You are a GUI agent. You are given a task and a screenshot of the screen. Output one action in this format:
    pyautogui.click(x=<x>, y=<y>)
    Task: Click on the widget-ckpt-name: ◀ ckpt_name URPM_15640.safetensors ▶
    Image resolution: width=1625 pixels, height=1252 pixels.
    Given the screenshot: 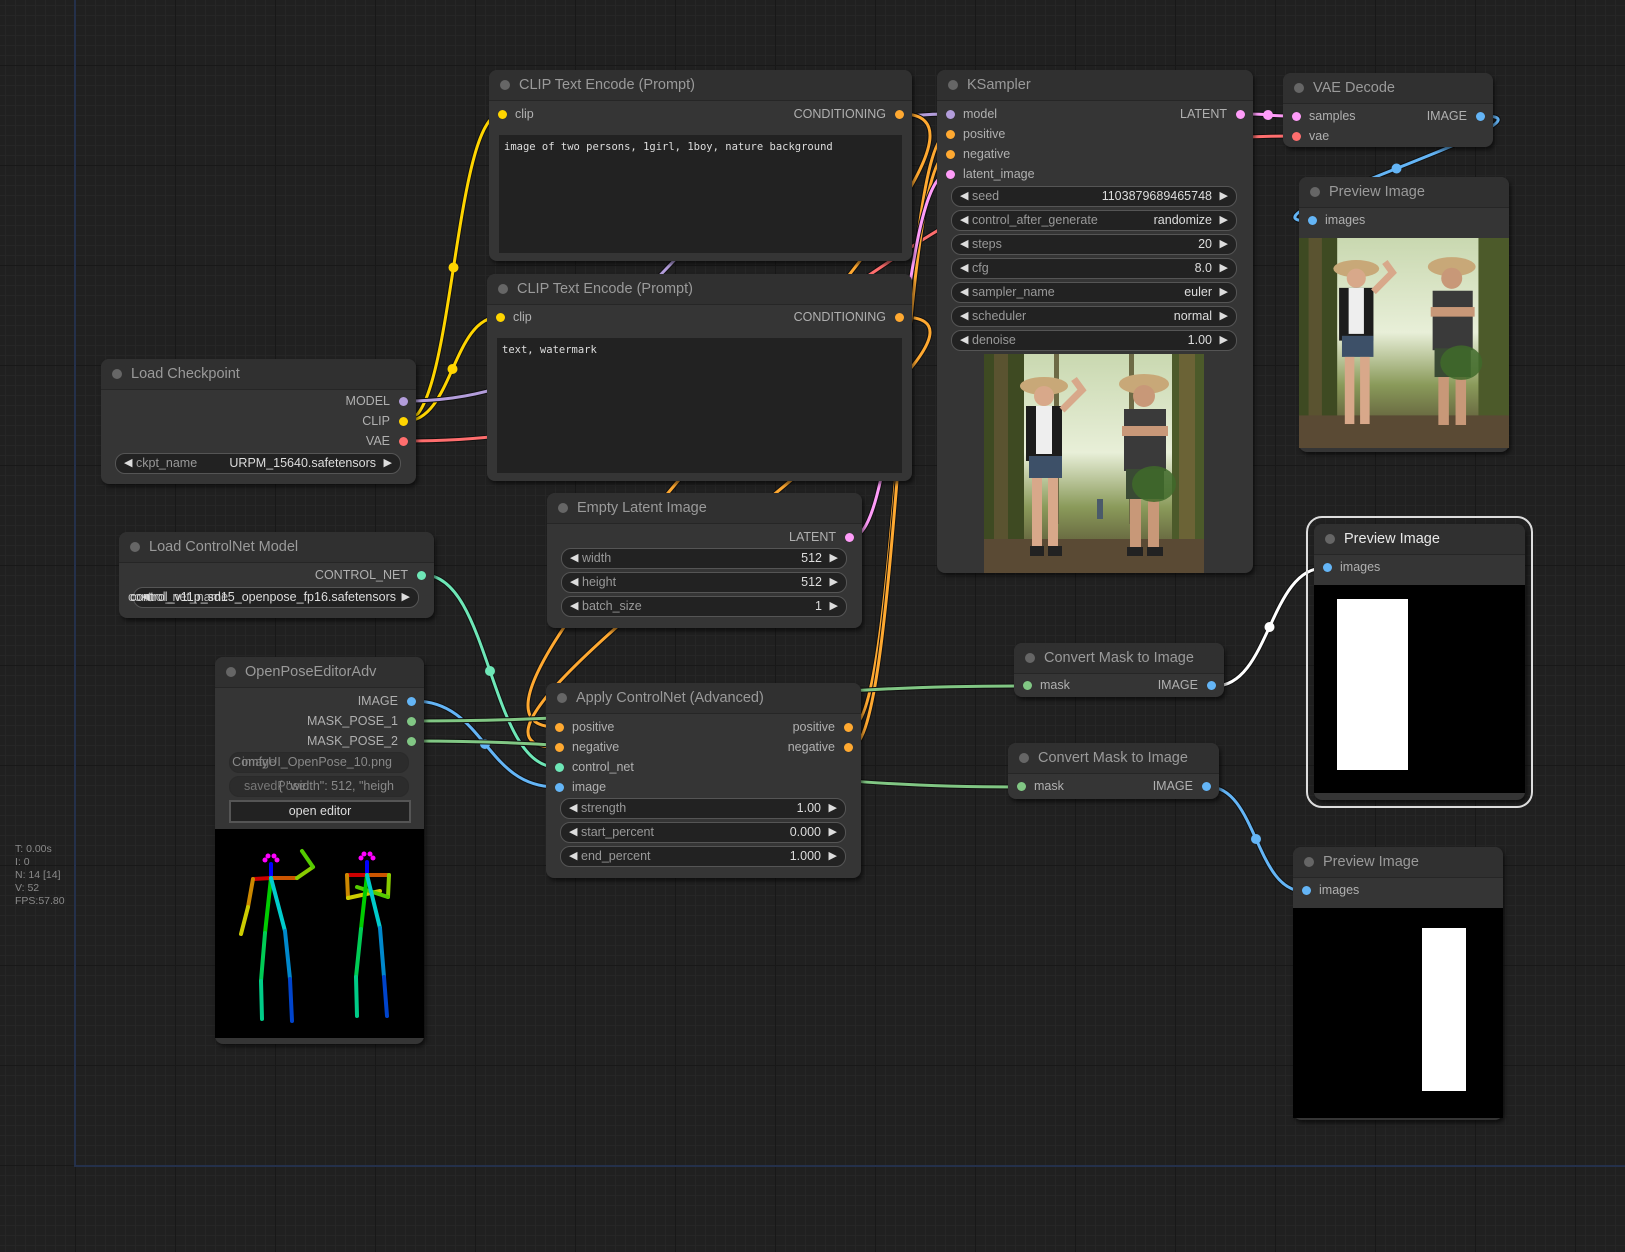 What is the action you would take?
    pyautogui.click(x=258, y=463)
    